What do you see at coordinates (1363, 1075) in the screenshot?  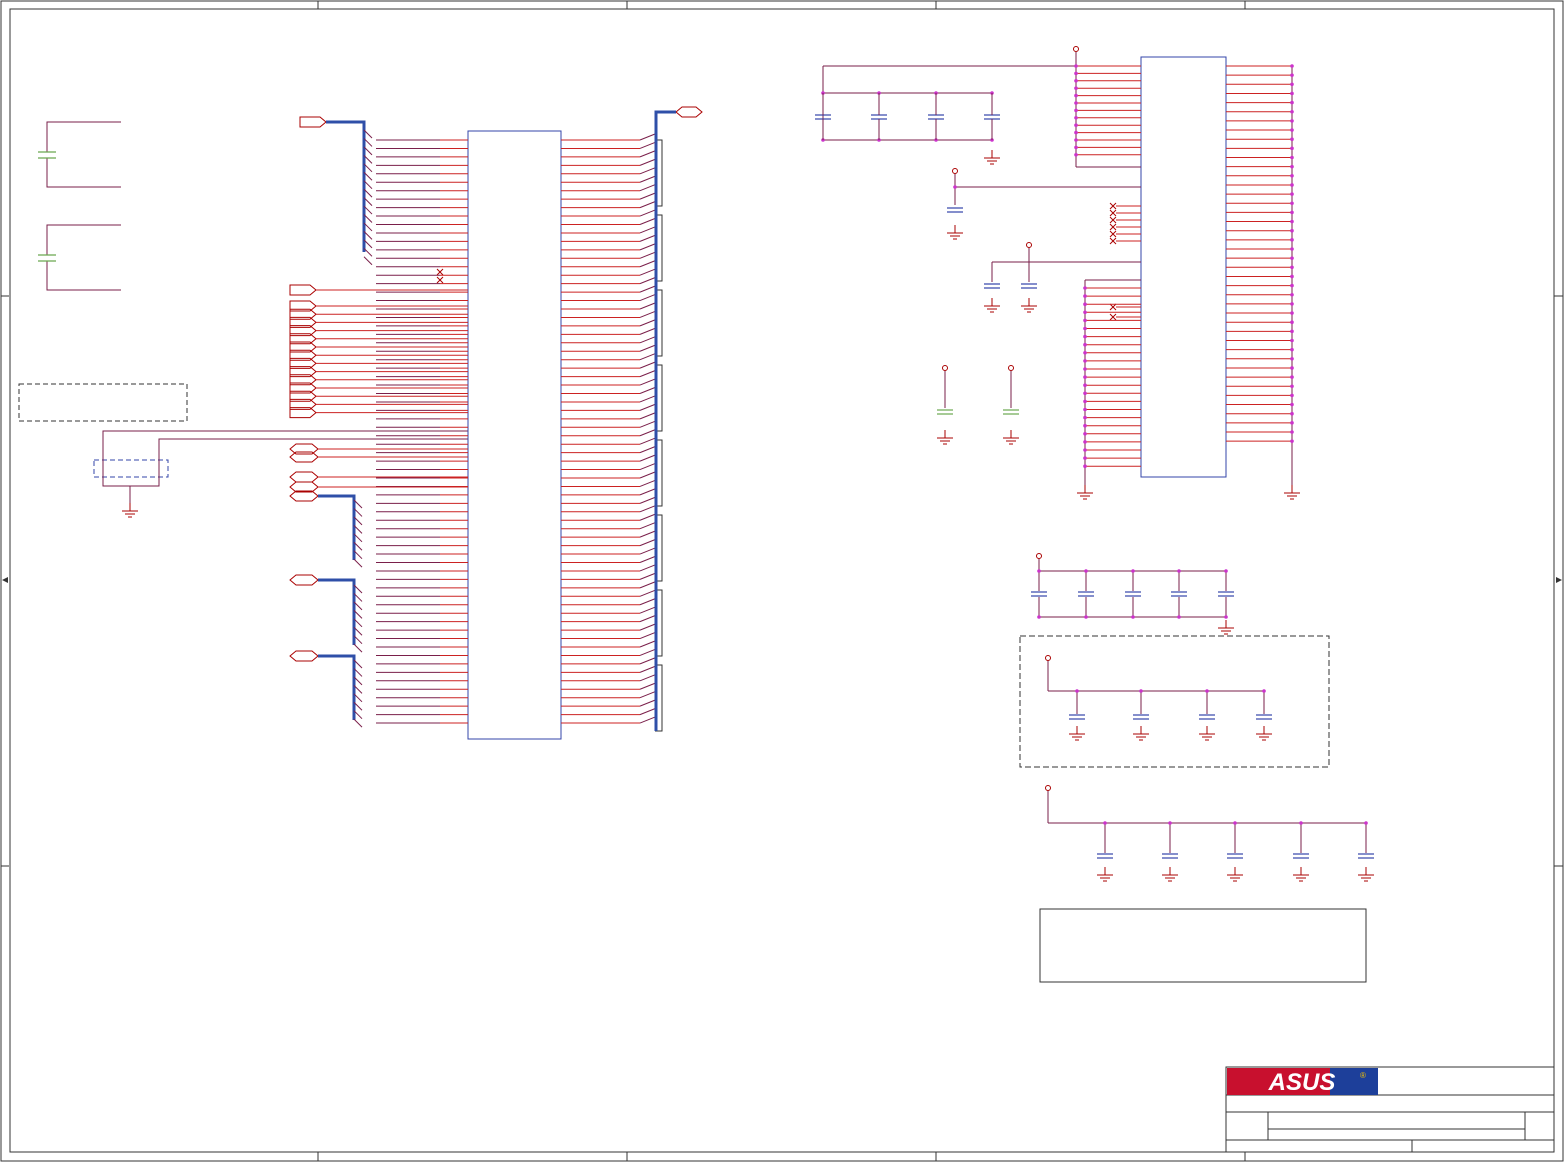 I see `logo-mark: ®` at bounding box center [1363, 1075].